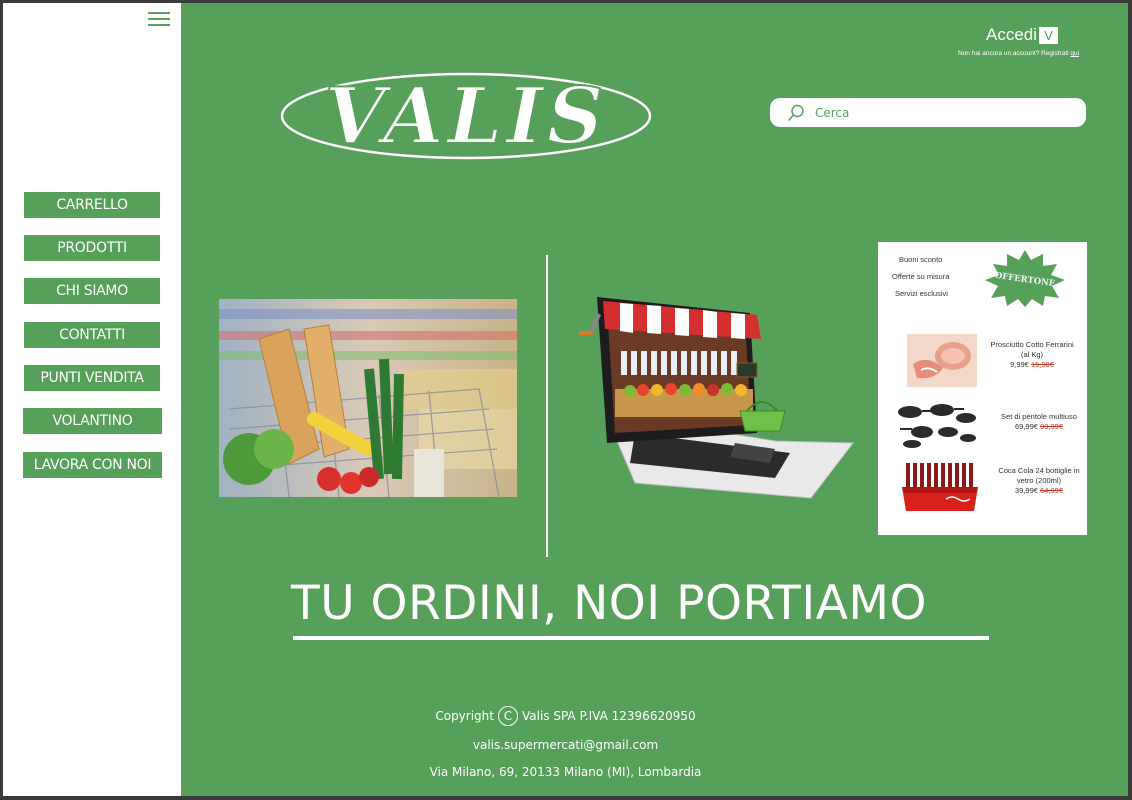  I want to click on search-bar, so click(928, 112).